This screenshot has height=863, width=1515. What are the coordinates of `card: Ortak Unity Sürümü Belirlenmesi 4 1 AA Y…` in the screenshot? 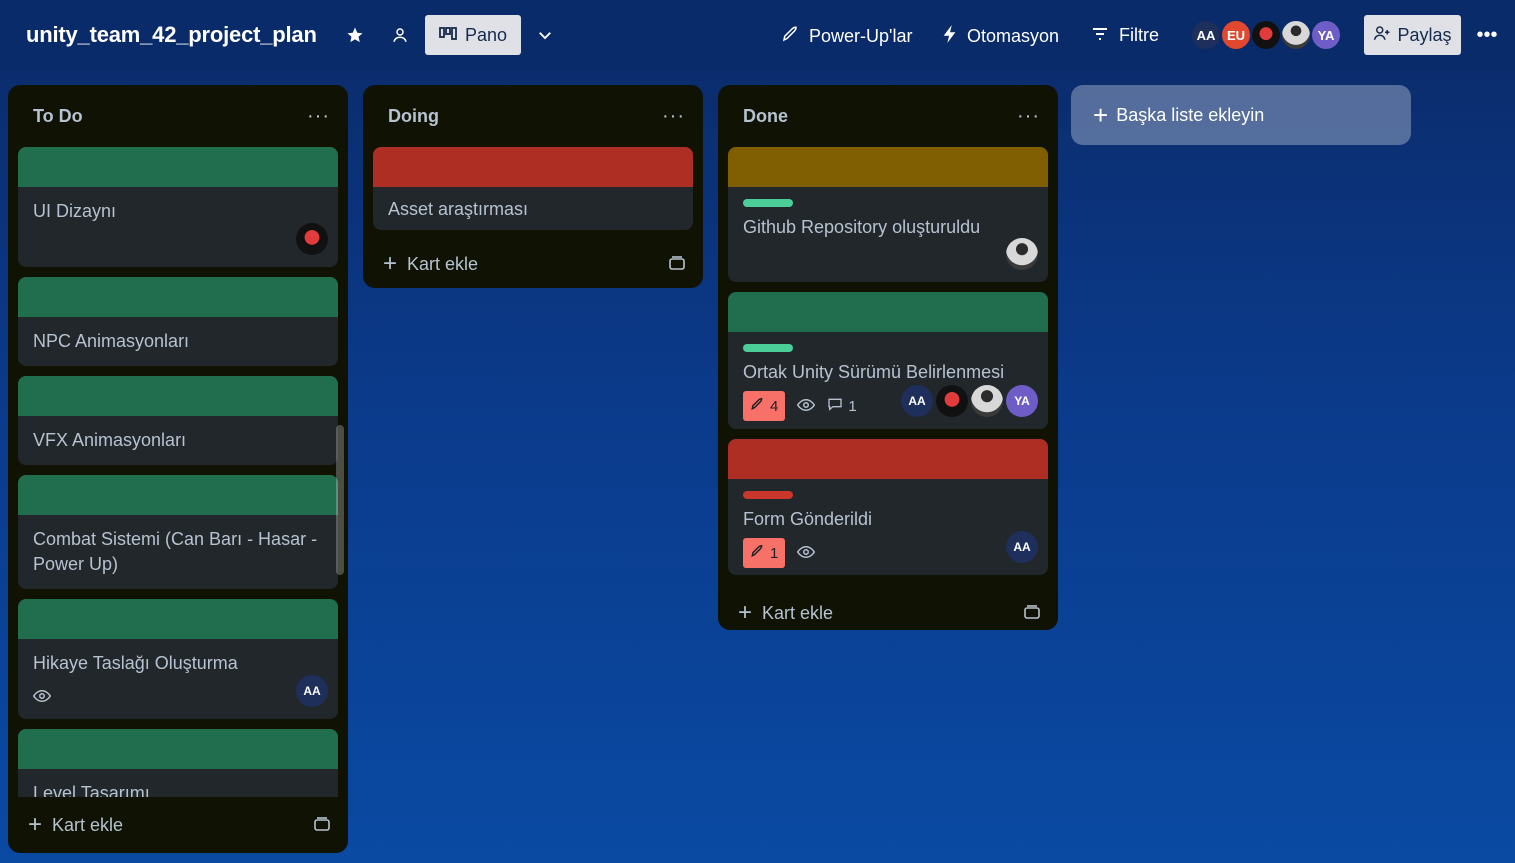 It's located at (888, 360).